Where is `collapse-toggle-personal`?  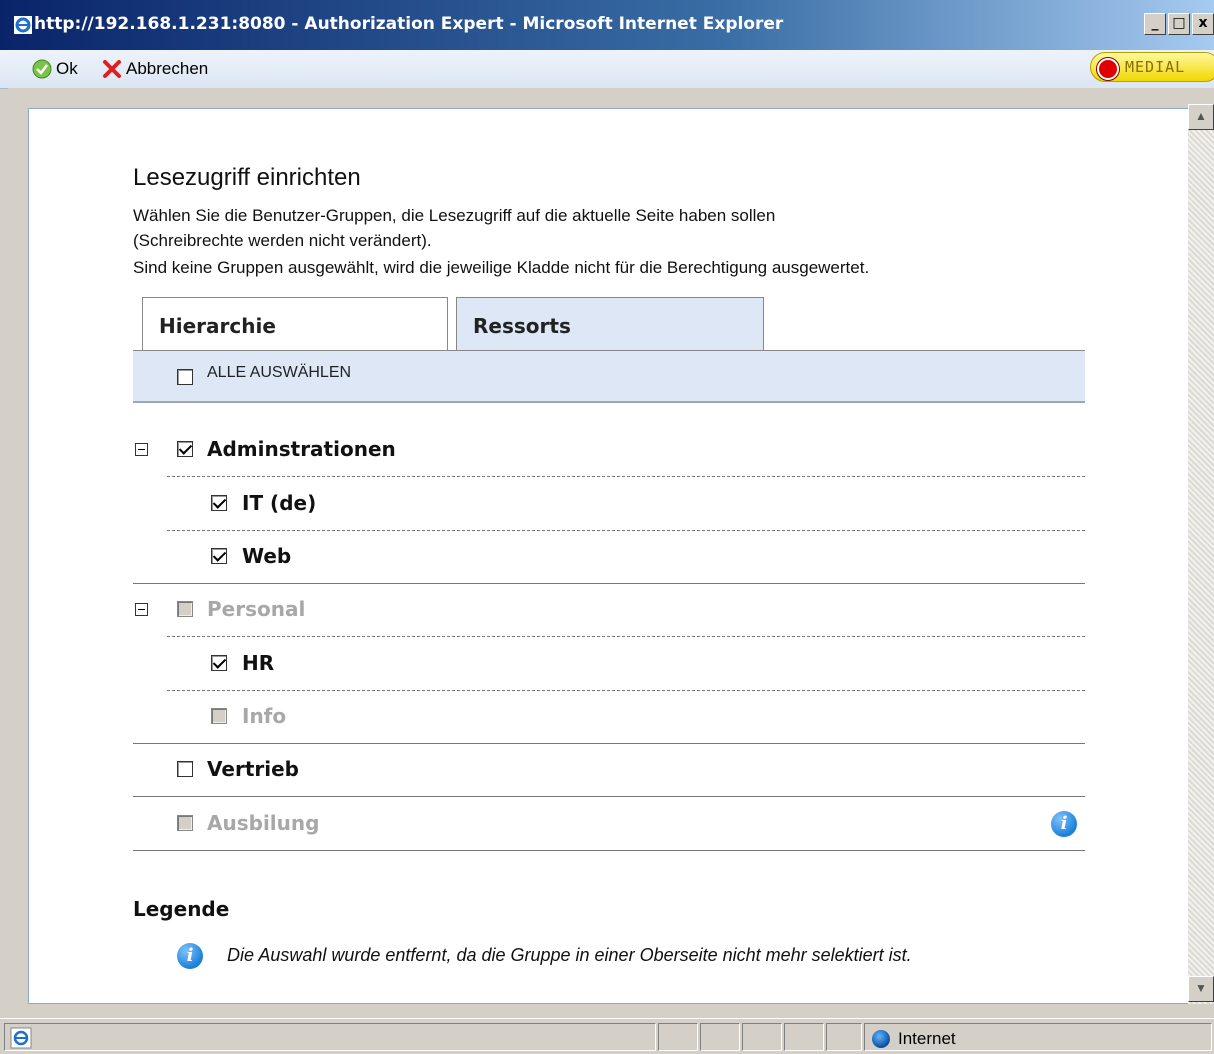
collapse-toggle-personal is located at coordinates (141, 609).